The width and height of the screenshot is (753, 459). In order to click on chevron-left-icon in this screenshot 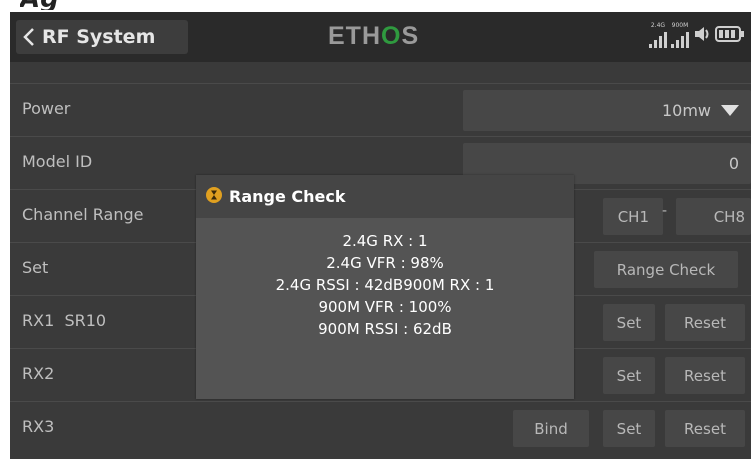, I will do `click(29, 37)`.